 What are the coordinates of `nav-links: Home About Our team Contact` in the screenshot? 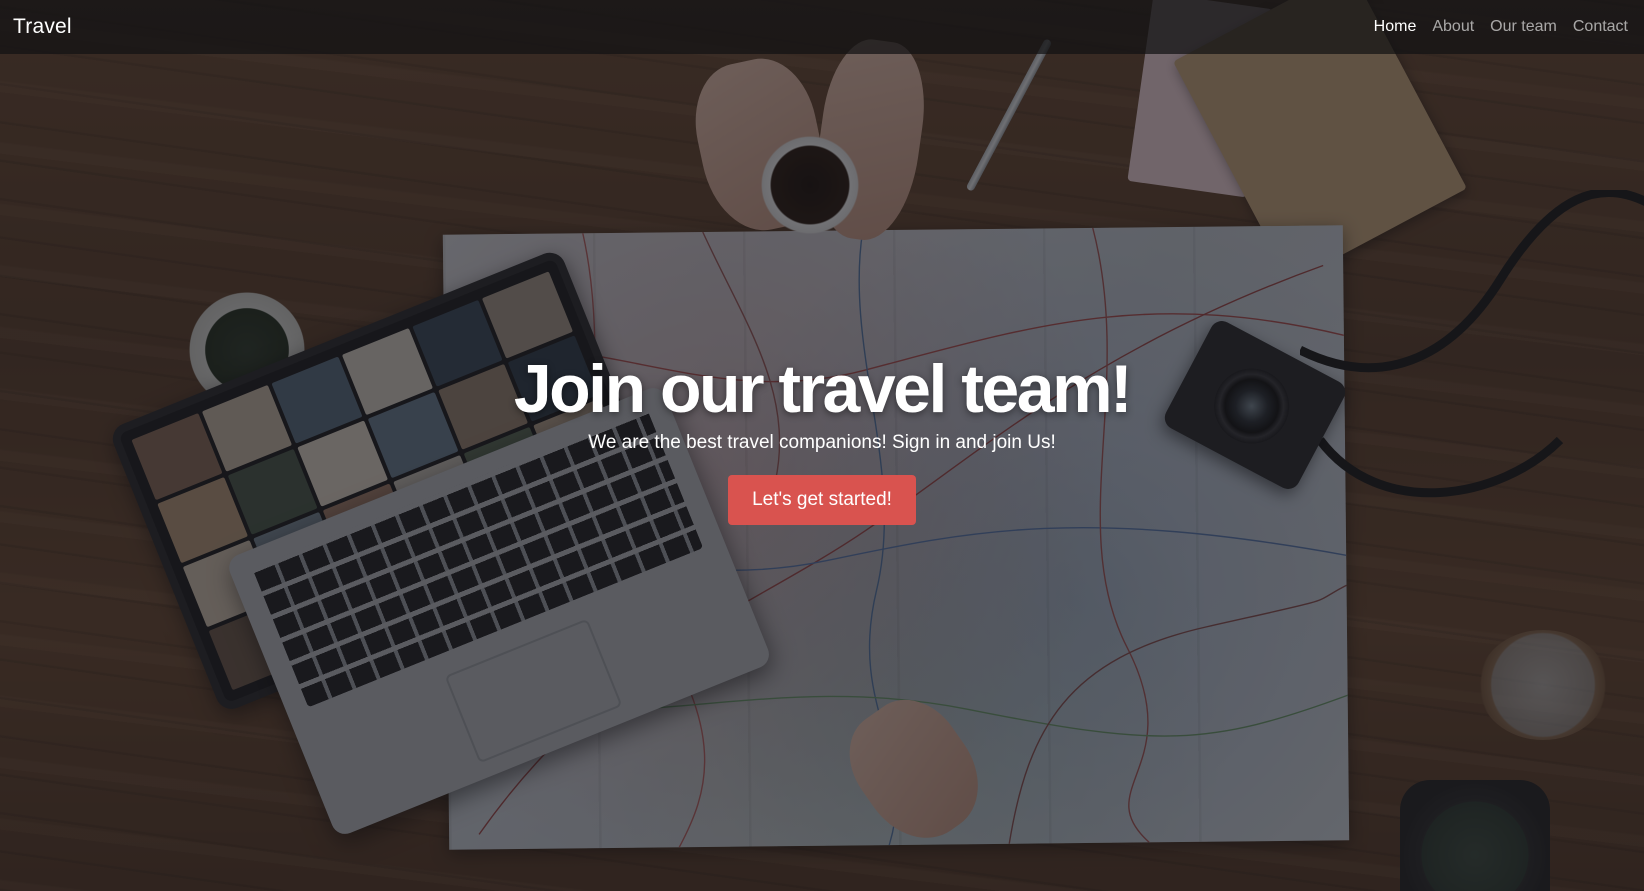 It's located at (1501, 27).